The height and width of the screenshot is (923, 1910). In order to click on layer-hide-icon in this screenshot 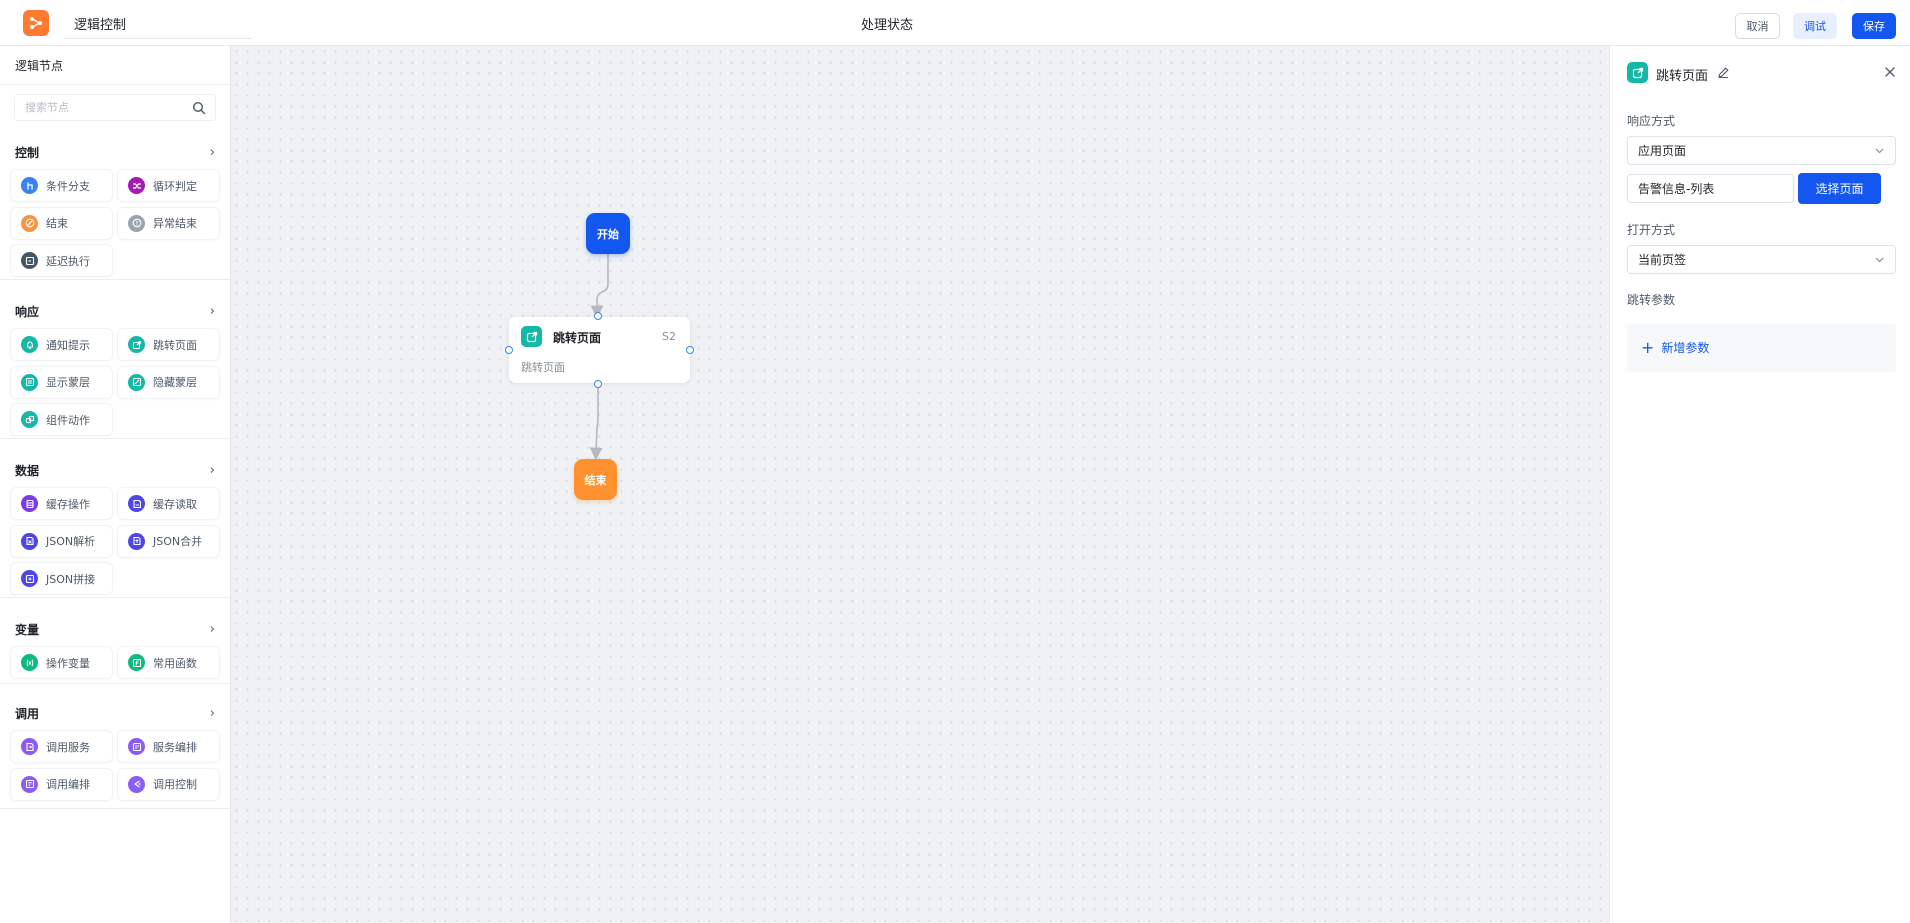, I will do `click(136, 382)`.